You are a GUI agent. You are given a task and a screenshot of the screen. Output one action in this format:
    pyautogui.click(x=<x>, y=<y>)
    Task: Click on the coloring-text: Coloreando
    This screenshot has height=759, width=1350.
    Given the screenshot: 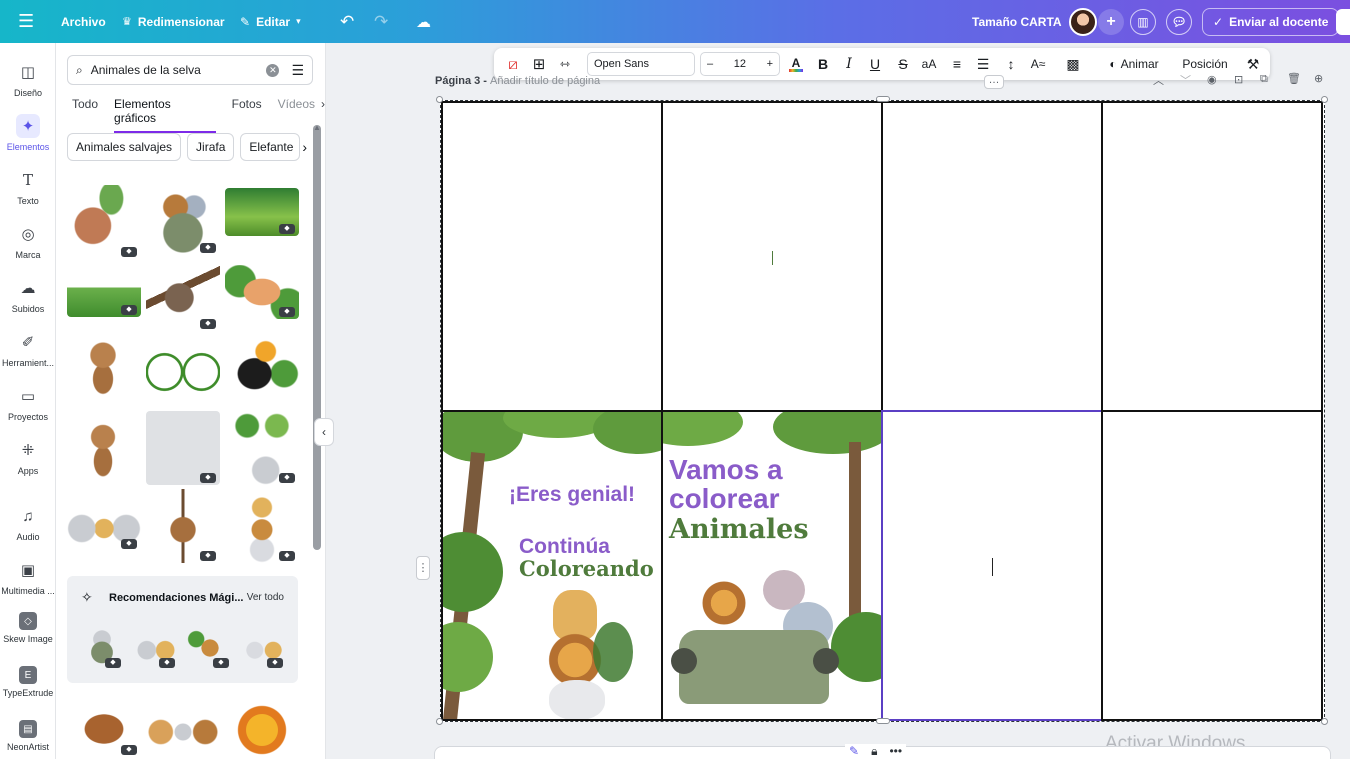 What is the action you would take?
    pyautogui.click(x=586, y=569)
    